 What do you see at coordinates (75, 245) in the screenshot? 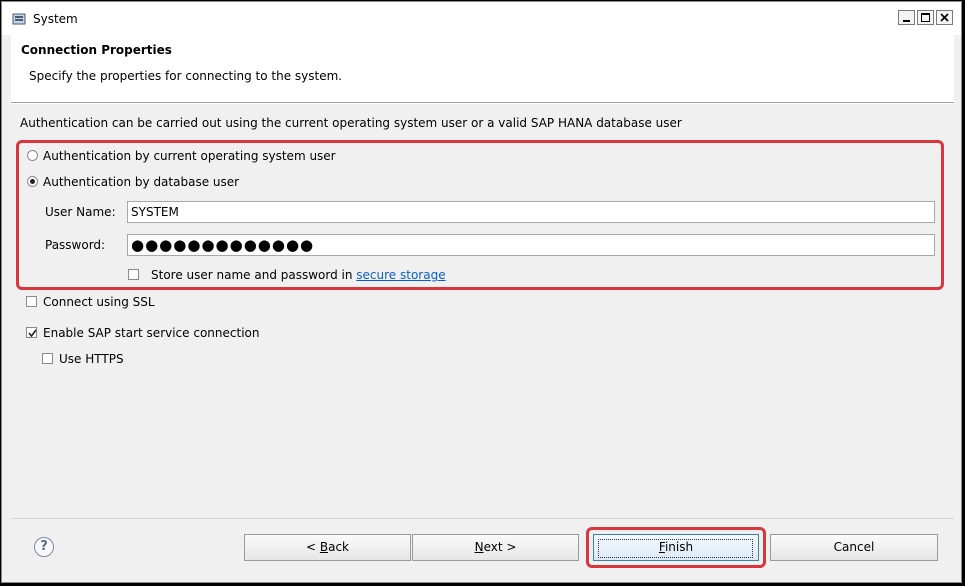
I see `password-label: Password:` at bounding box center [75, 245].